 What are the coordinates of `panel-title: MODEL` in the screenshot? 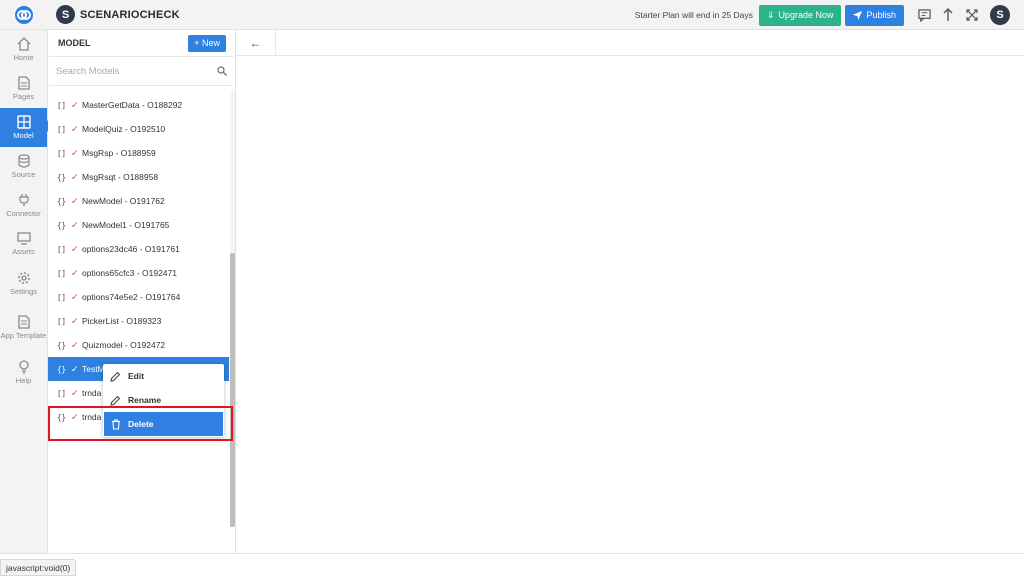 It's located at (74, 43).